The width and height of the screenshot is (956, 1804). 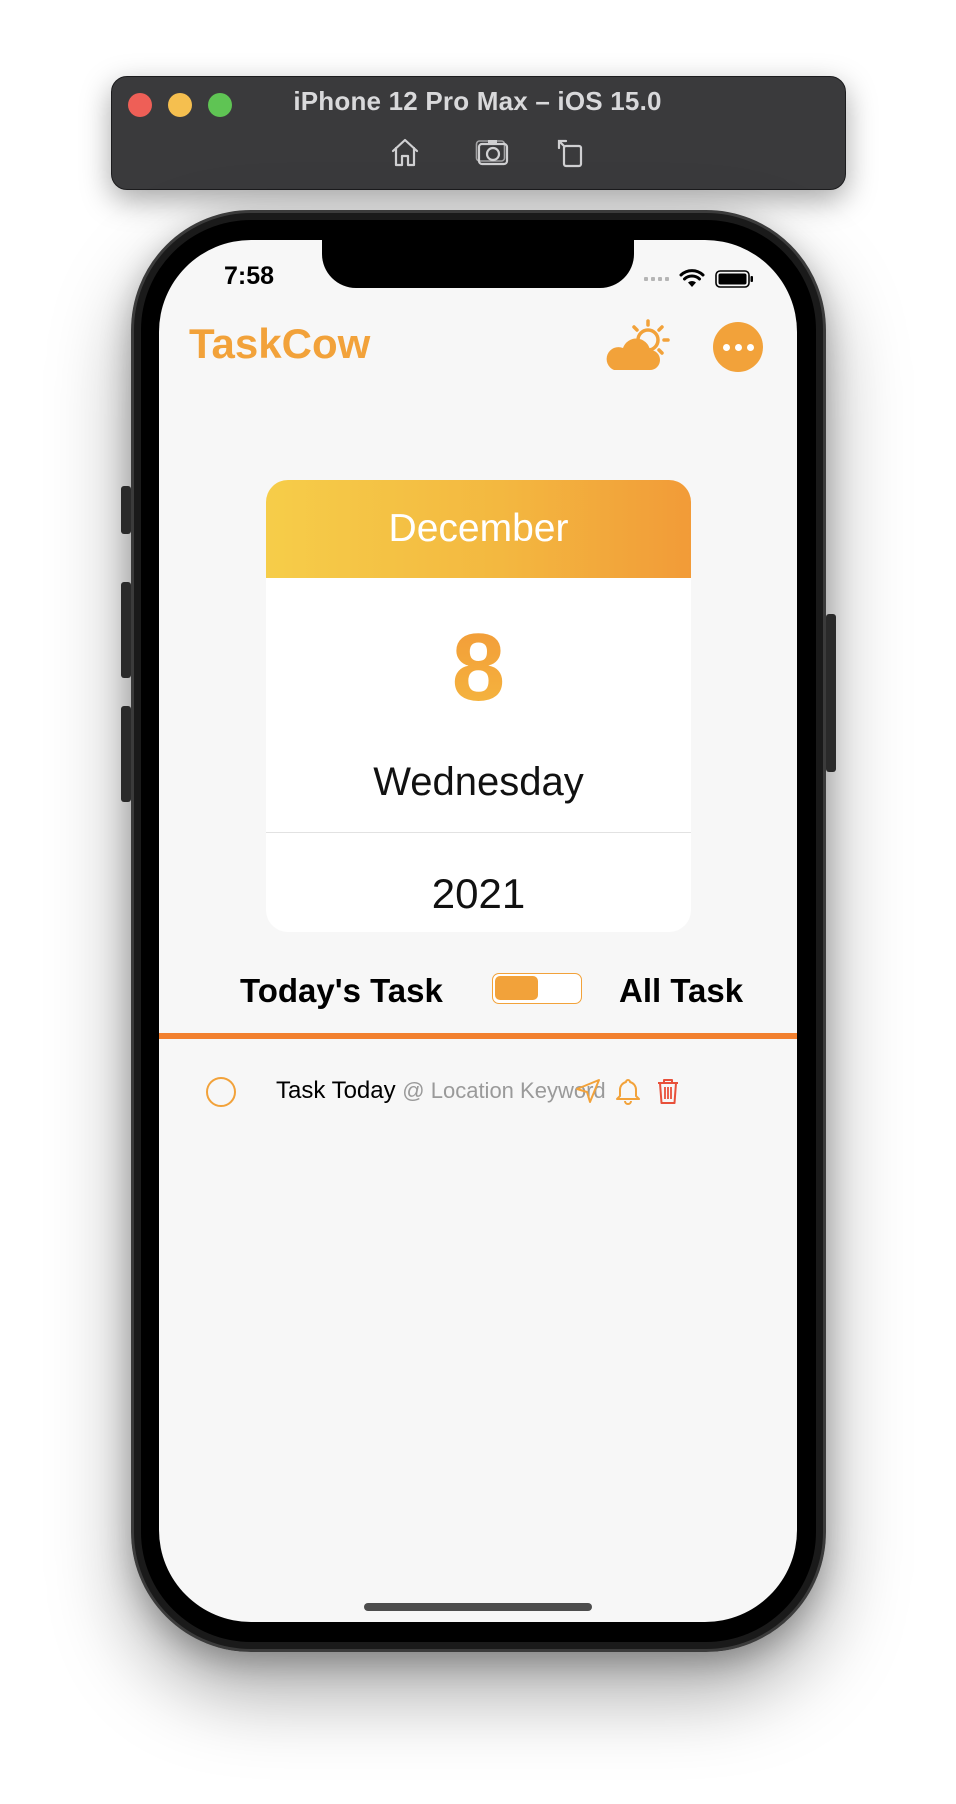 I want to click on volume-down-button, so click(x=126, y=754).